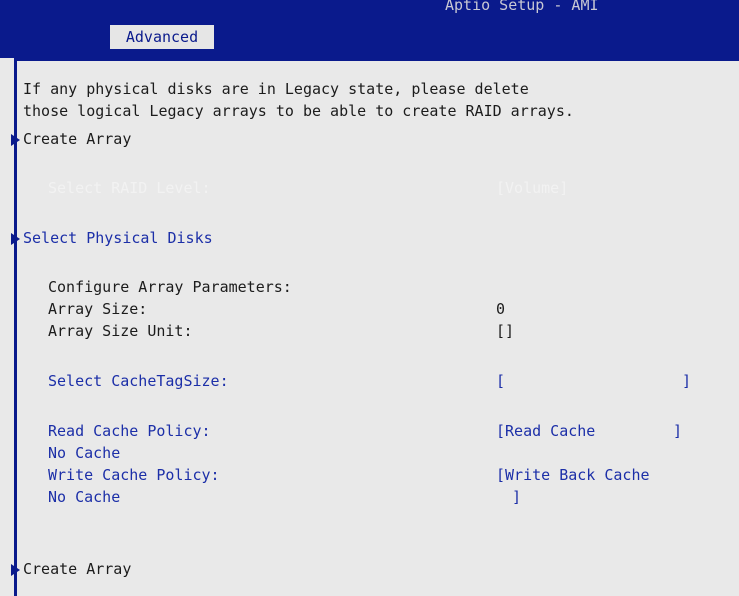 The height and width of the screenshot is (596, 739). I want to click on cache-tag-size-select-close: ], so click(686, 381).